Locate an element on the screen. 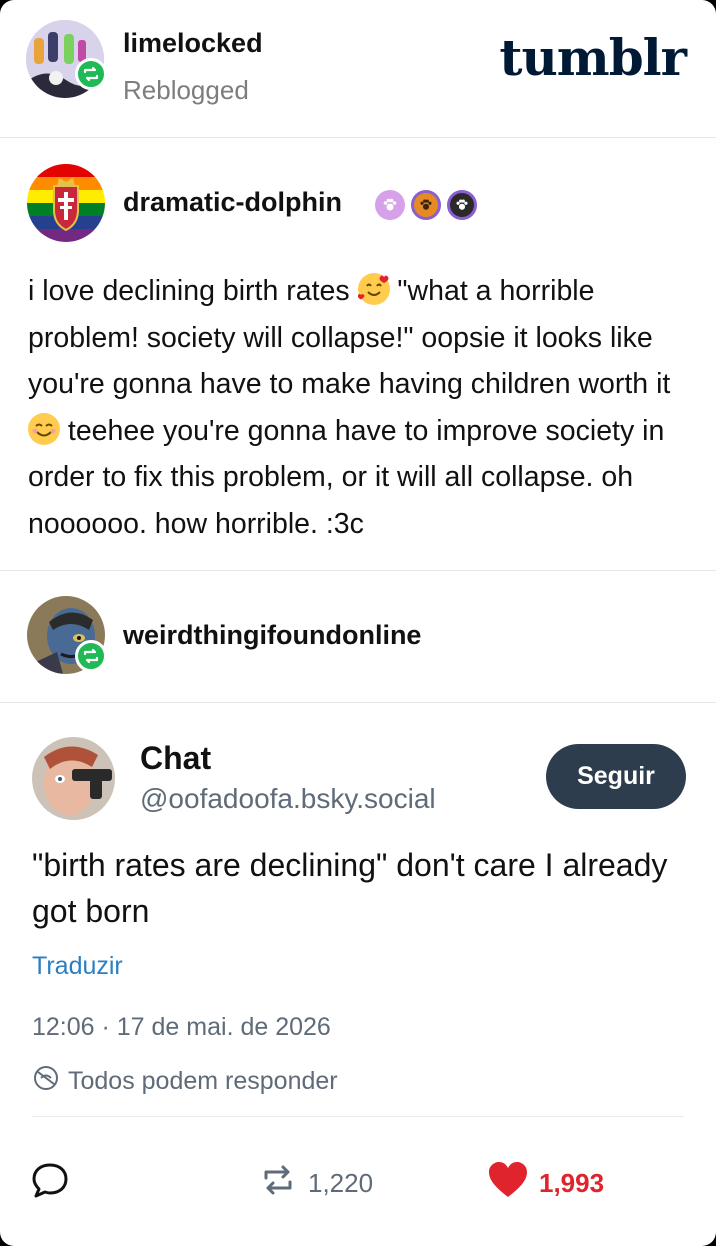 The image size is (716, 1246). like-count: 1,993 is located at coordinates (572, 1183).